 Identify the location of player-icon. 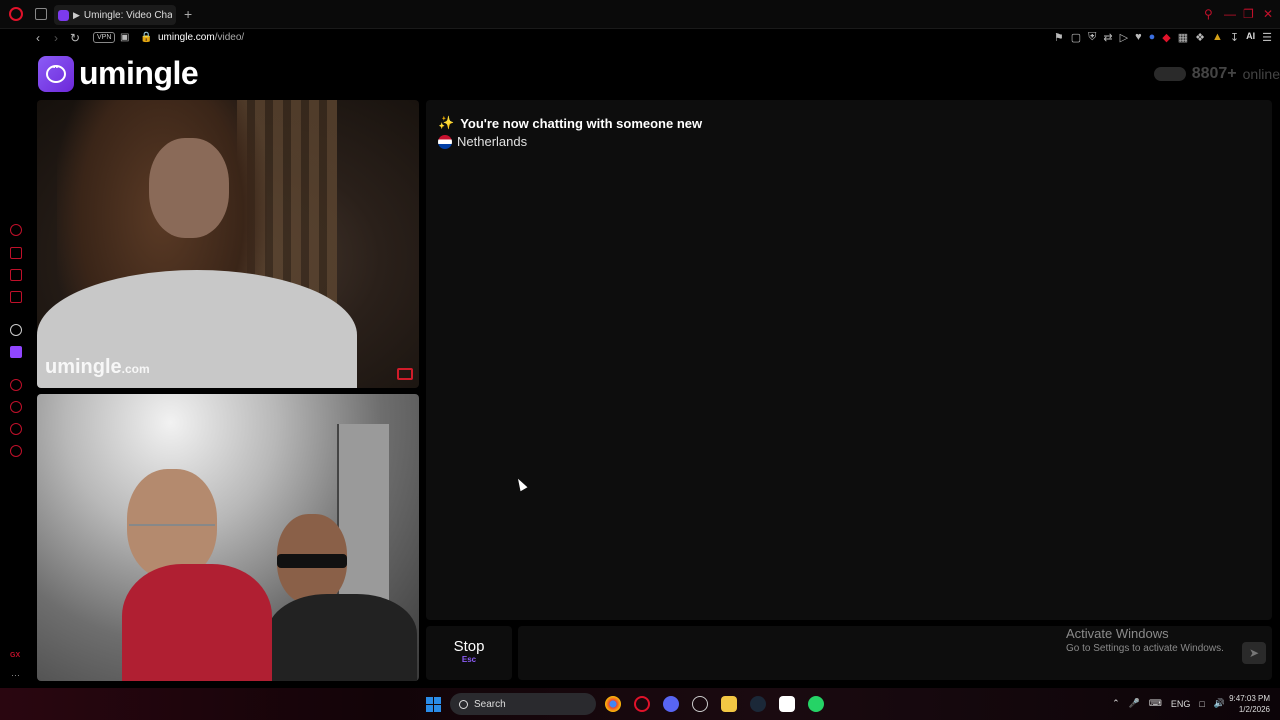
(16, 385).